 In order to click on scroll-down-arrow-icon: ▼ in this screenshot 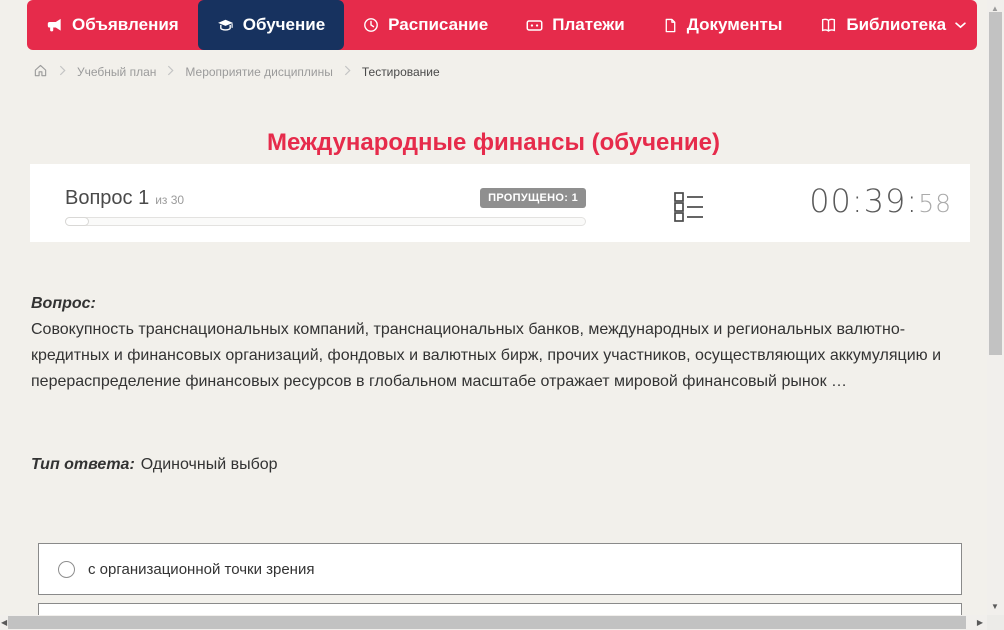, I will do `click(995, 606)`.